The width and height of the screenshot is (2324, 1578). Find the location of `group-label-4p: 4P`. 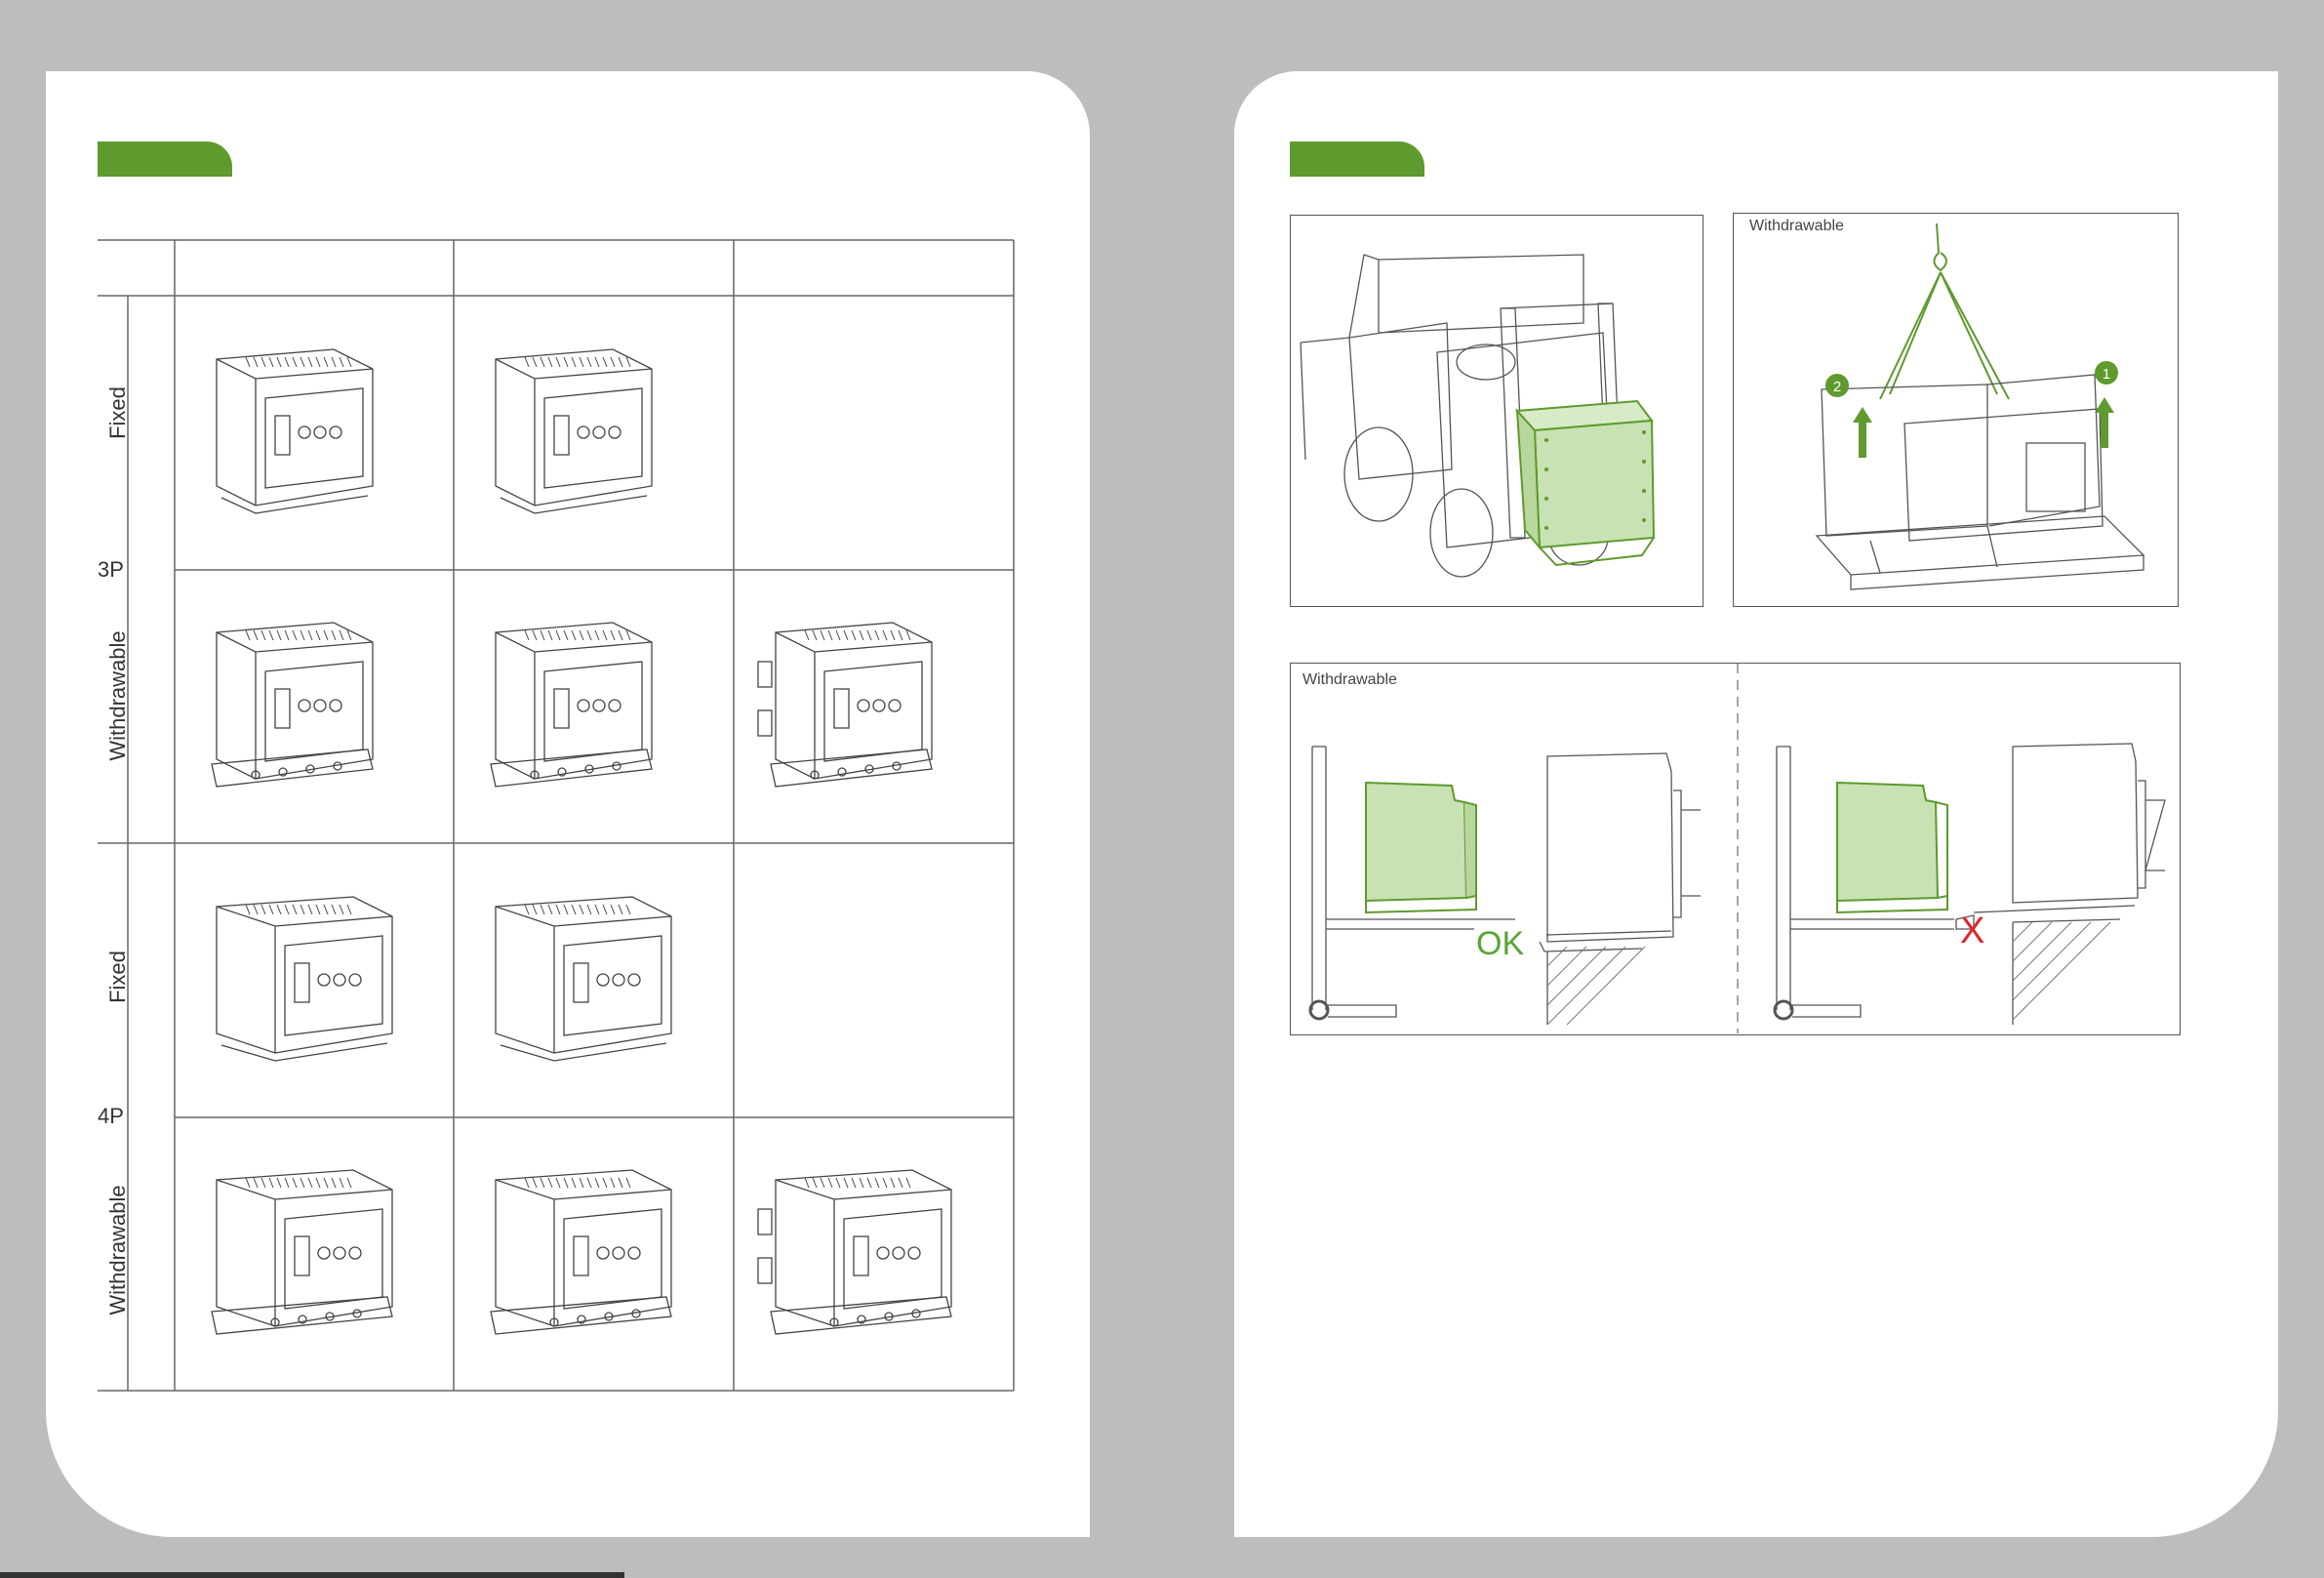

group-label-4p: 4P is located at coordinates (111, 1116).